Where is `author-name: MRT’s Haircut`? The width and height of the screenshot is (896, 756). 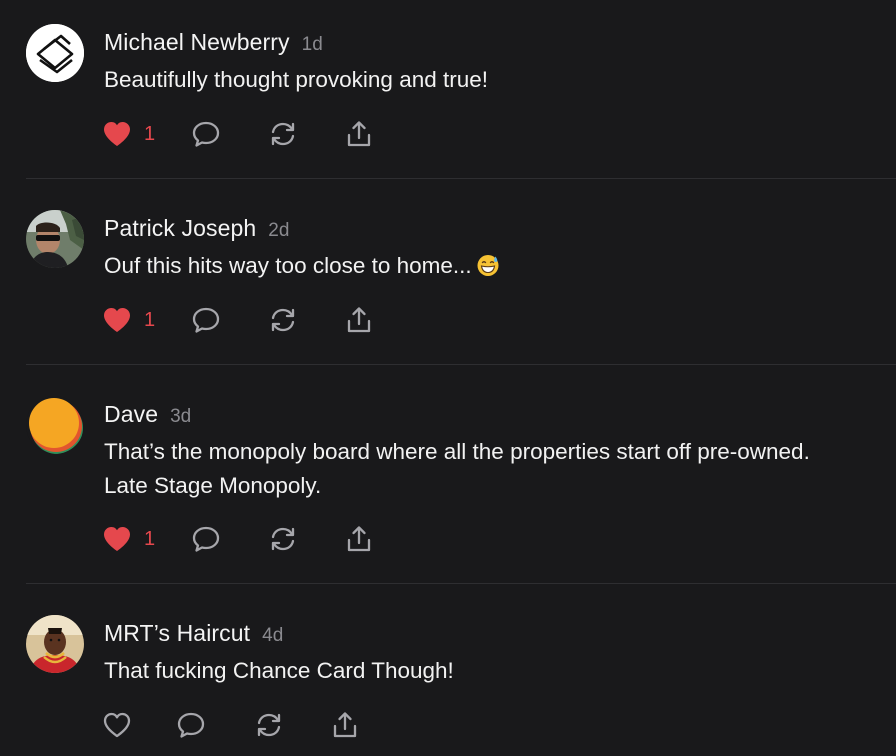
author-name: MRT’s Haircut is located at coordinates (177, 633).